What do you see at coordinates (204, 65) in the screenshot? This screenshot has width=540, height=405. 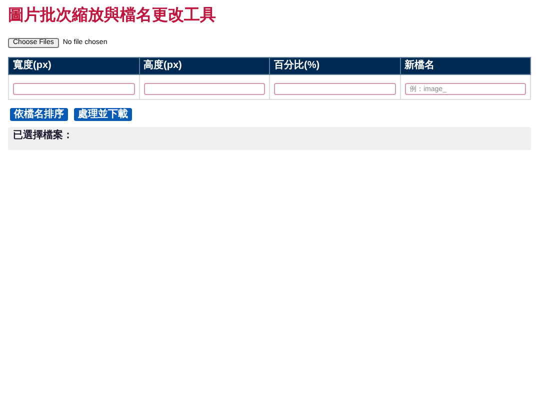 I see `column-header: 高度(px)` at bounding box center [204, 65].